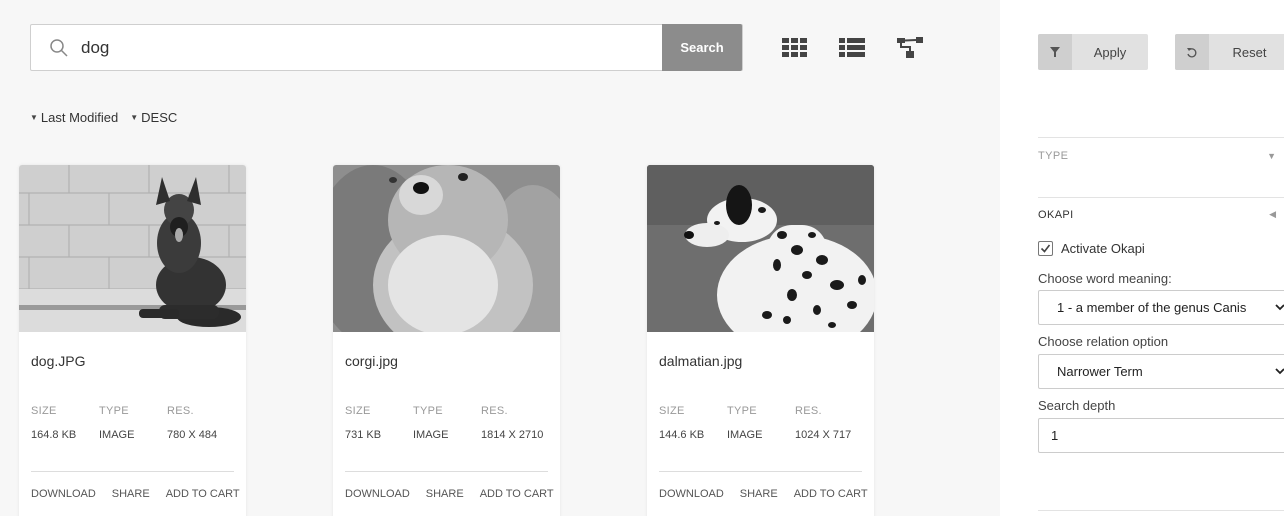 This screenshot has height=516, width=1284. Describe the element at coordinates (1161, 435) in the screenshot. I see `search-depth-input` at that location.